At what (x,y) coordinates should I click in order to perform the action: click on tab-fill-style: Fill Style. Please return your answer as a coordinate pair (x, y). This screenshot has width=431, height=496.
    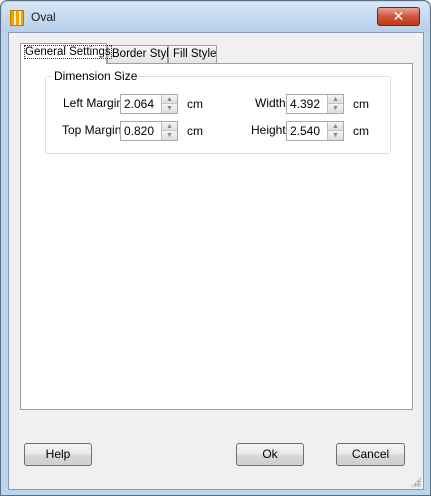
    Looking at the image, I should click on (192, 54).